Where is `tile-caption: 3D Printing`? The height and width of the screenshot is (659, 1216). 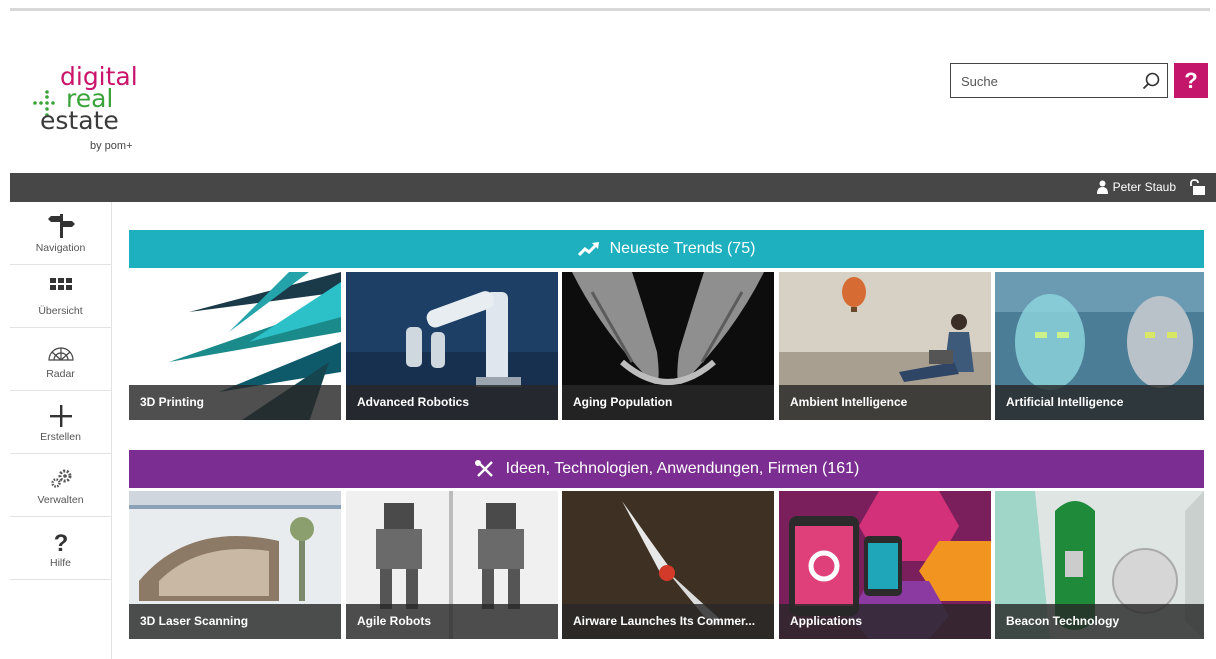 tile-caption: 3D Printing is located at coordinates (235, 402).